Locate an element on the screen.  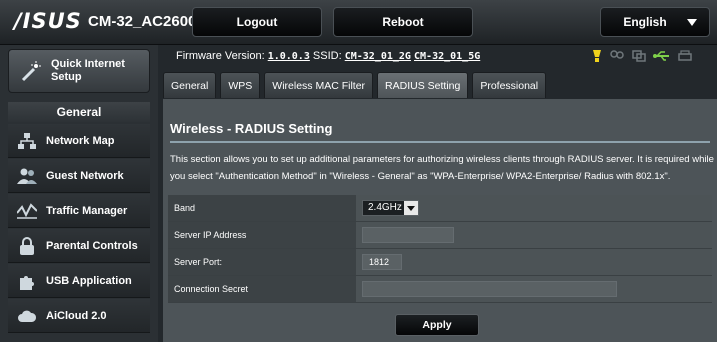
status-icons is located at coordinates (642, 56).